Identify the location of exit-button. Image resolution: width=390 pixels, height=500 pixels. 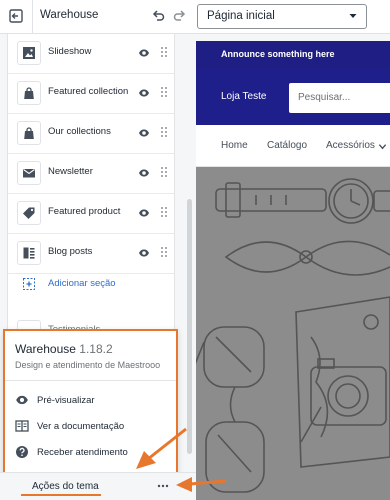
(16, 16).